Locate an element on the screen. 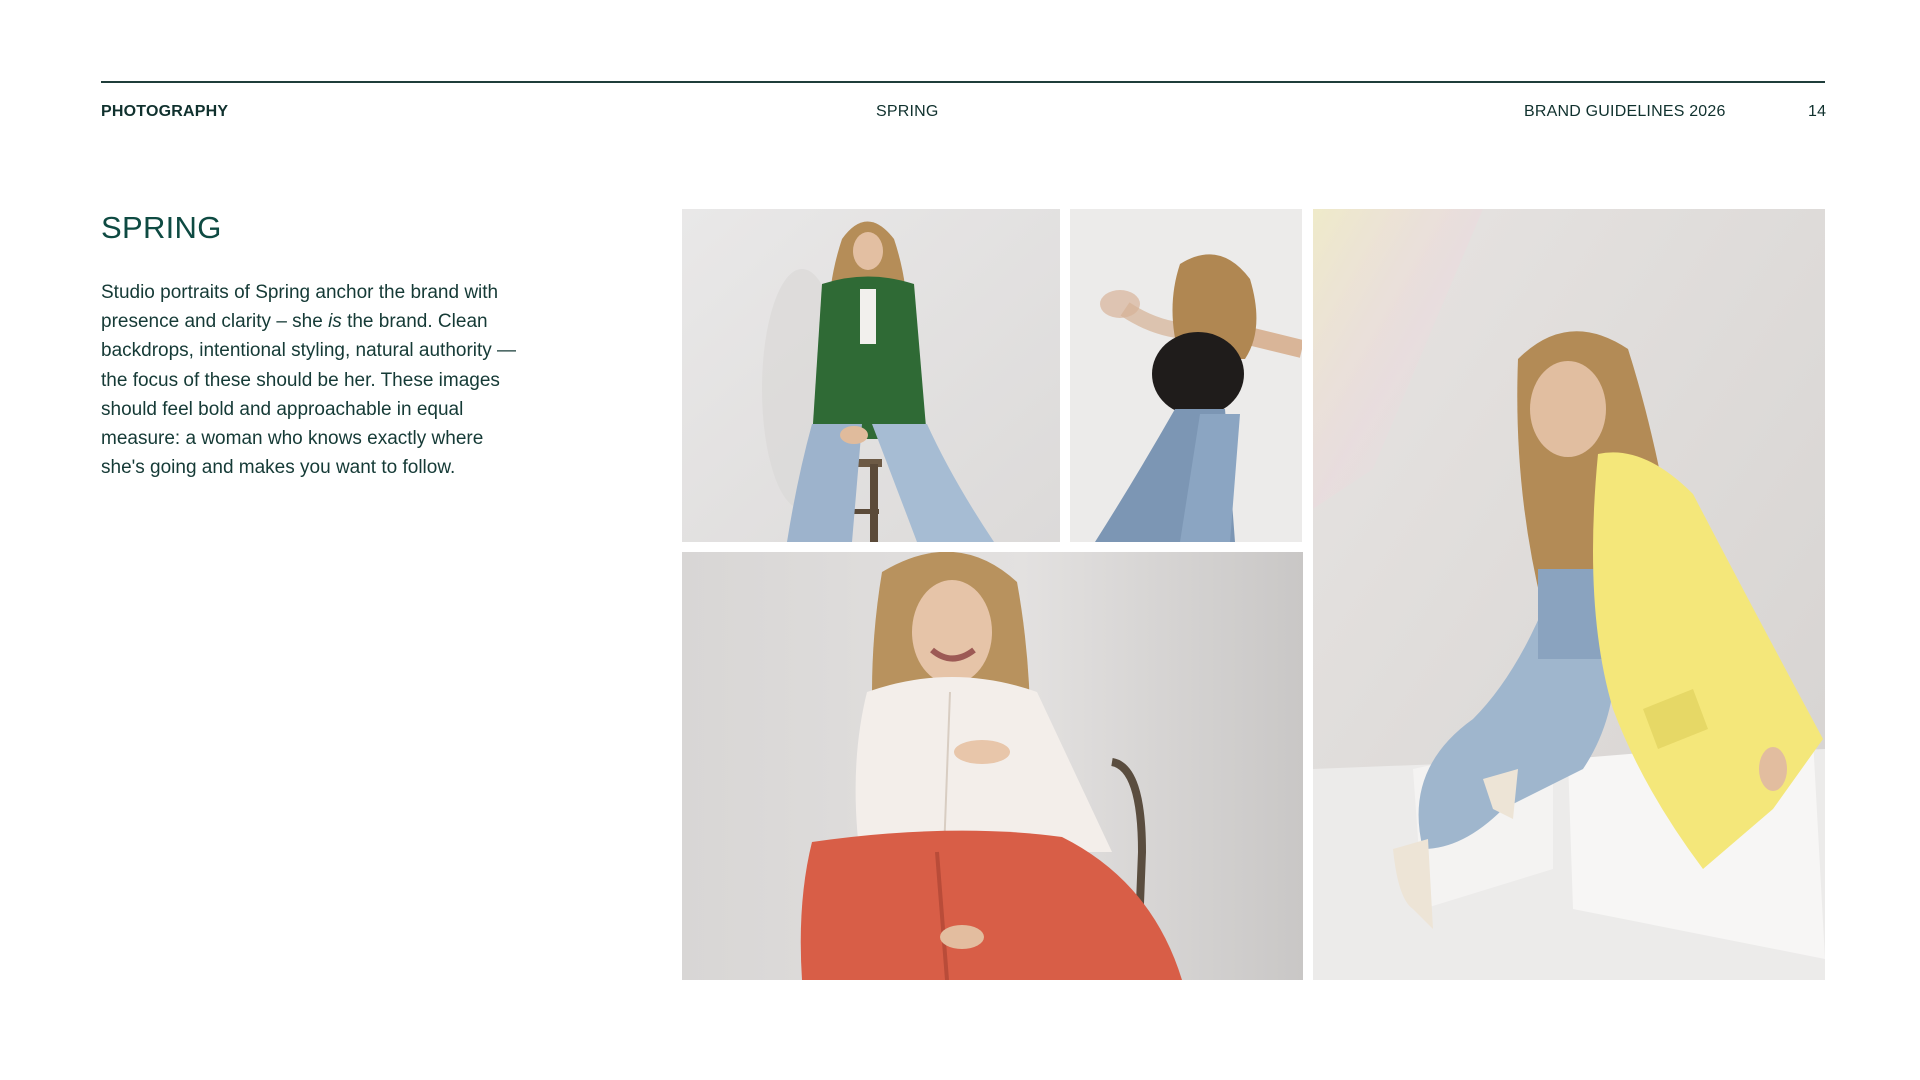 This screenshot has height=1080, width=1920. page-number: 14 is located at coordinates (1817, 111).